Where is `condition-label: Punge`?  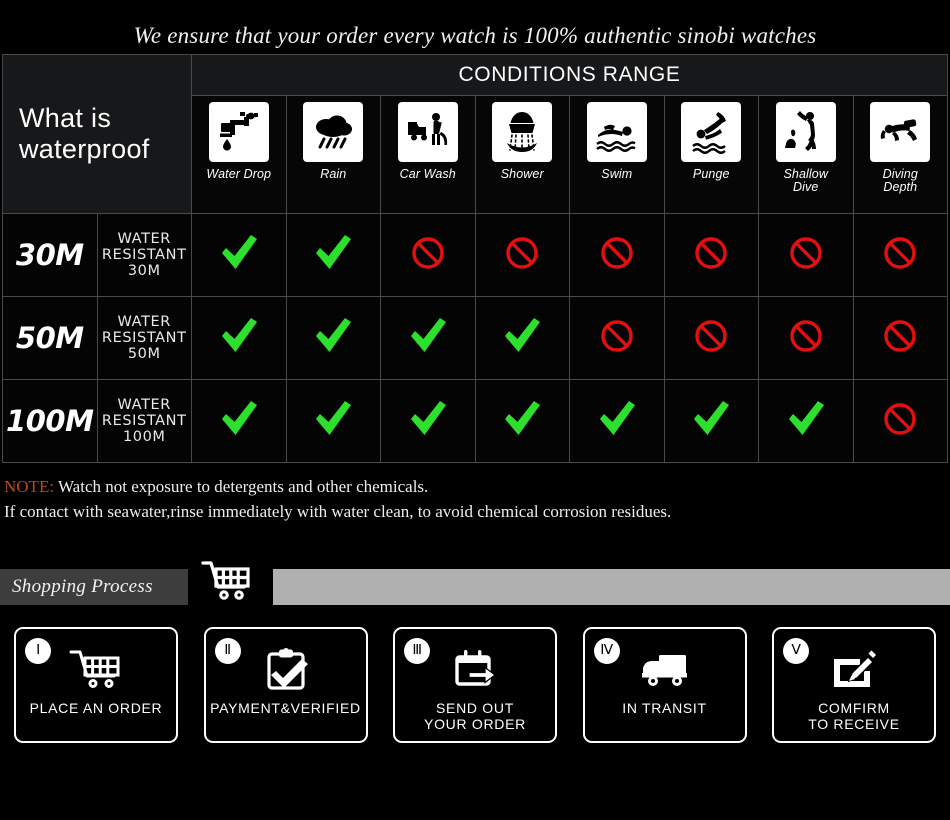
condition-label: Punge is located at coordinates (711, 174).